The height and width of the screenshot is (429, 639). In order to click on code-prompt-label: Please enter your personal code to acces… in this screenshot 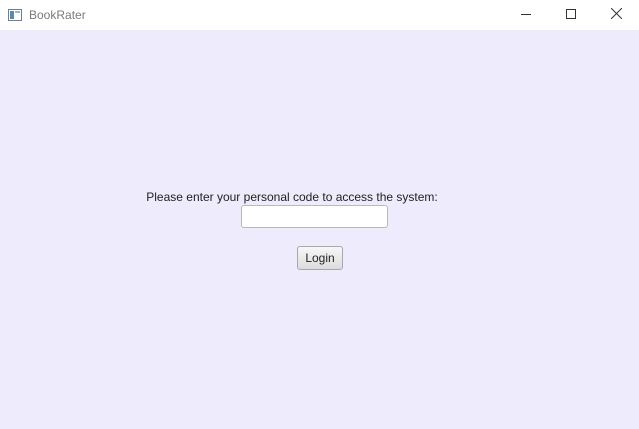, I will do `click(292, 197)`.